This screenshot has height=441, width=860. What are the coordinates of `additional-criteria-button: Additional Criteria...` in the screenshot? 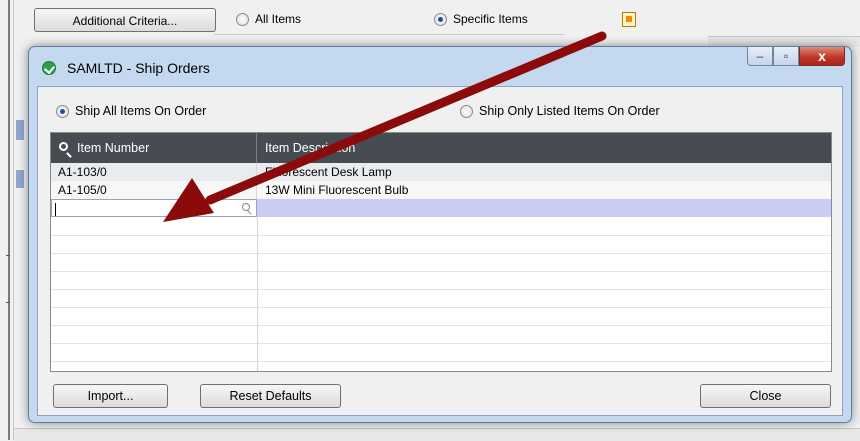 It's located at (125, 20).